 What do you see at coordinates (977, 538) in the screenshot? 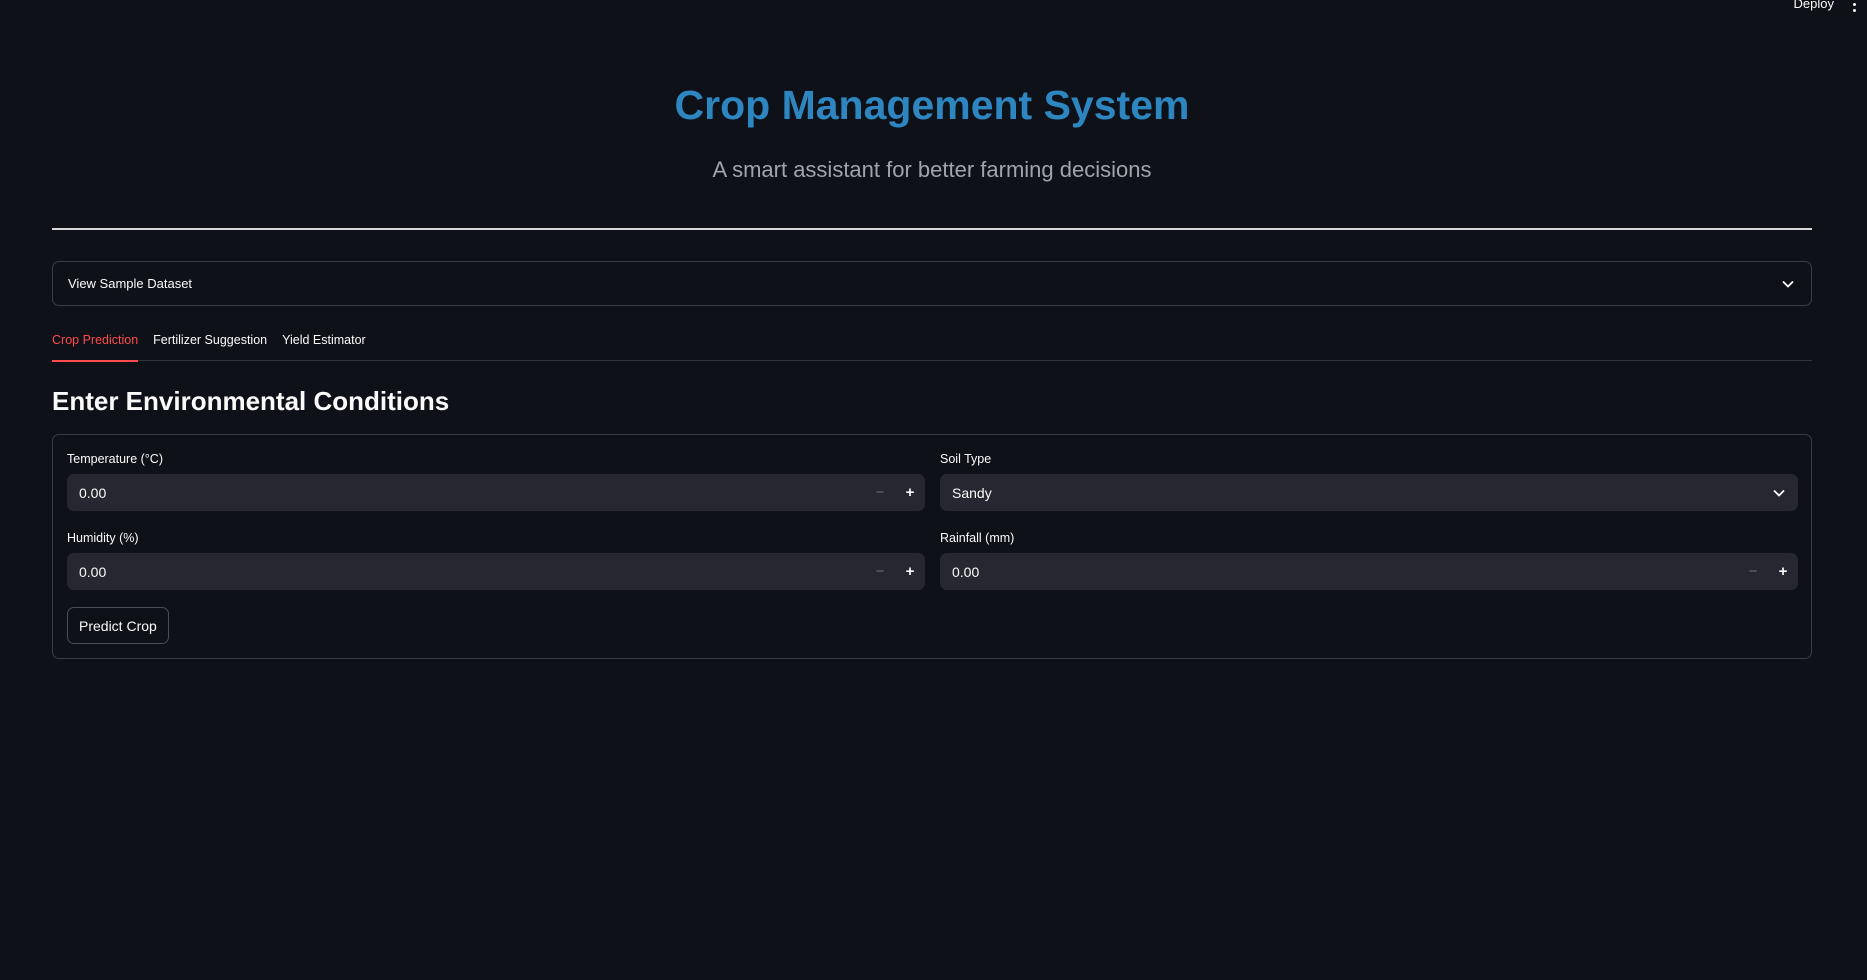
I see `rainfall-label: Rainfall (mm)` at bounding box center [977, 538].